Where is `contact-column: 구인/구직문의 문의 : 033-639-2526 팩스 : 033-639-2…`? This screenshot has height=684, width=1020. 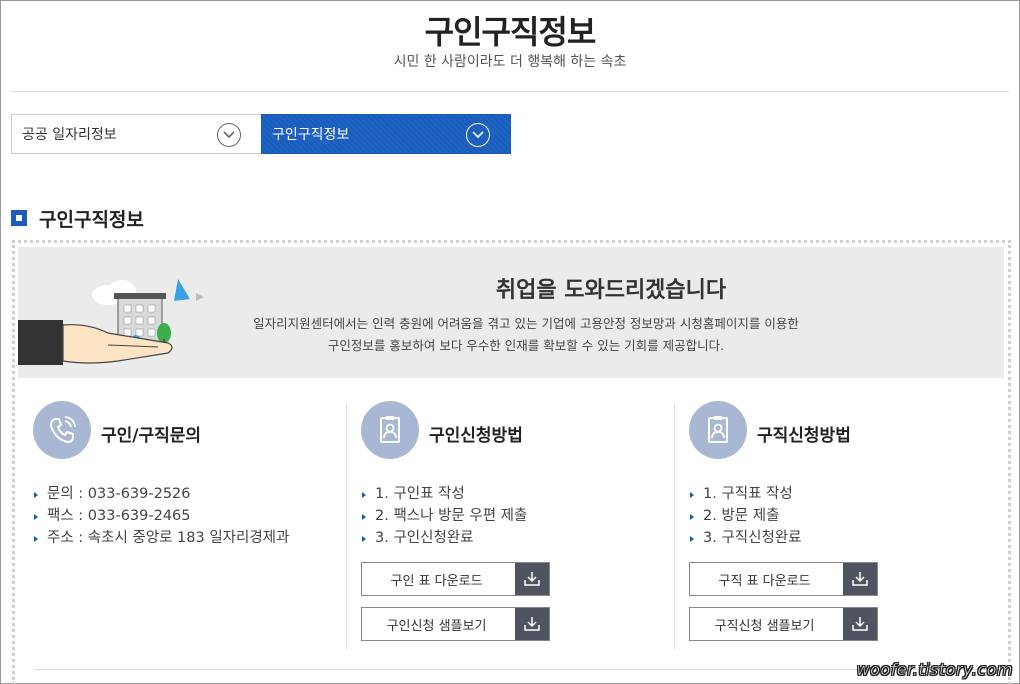 contact-column: 구인/구직문의 문의 : 033-639-2526 팩스 : 033-639-2… is located at coordinates (183, 525).